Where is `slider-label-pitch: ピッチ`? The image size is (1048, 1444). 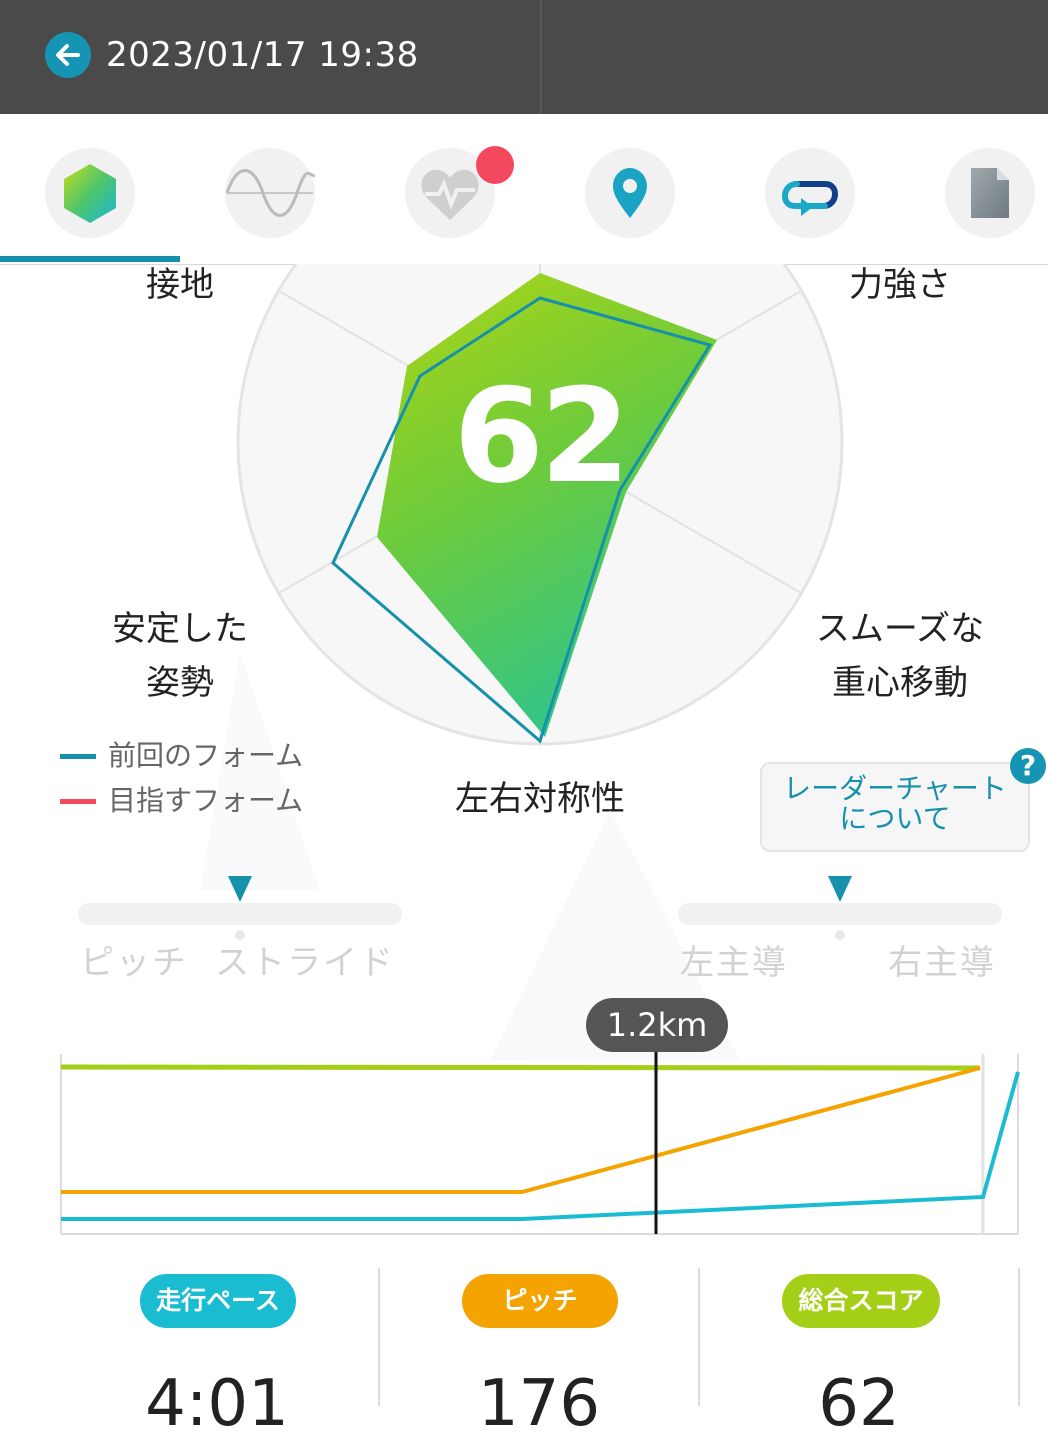 slider-label-pitch: ピッチ is located at coordinates (134, 963).